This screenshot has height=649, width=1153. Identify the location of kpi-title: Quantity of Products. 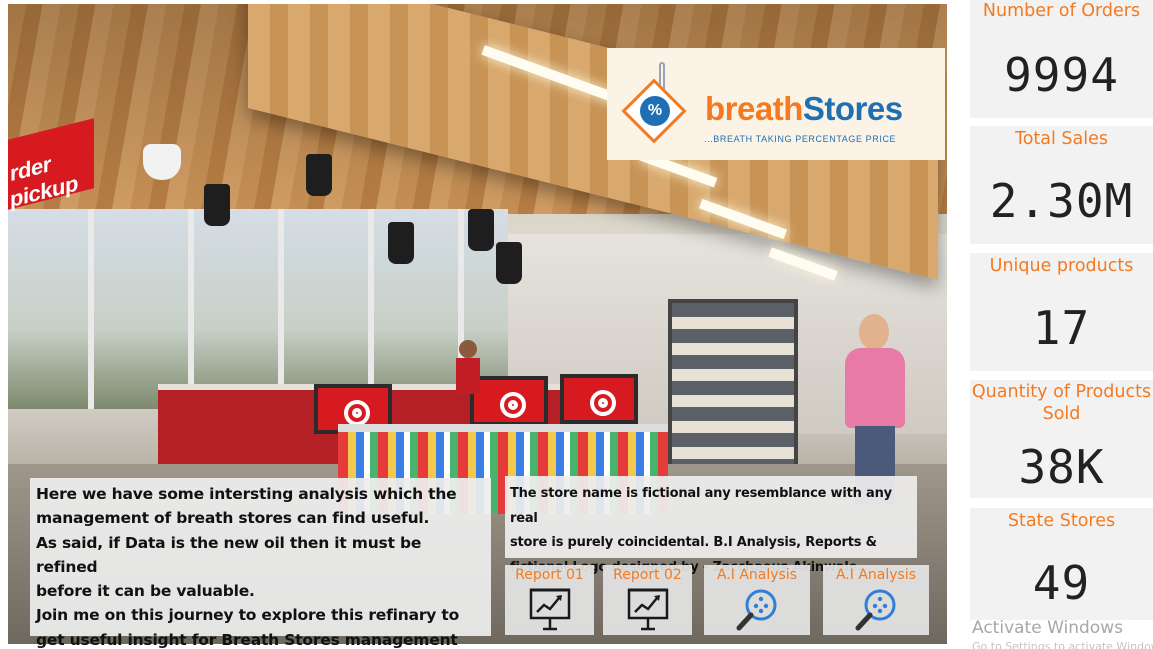
(1061, 392).